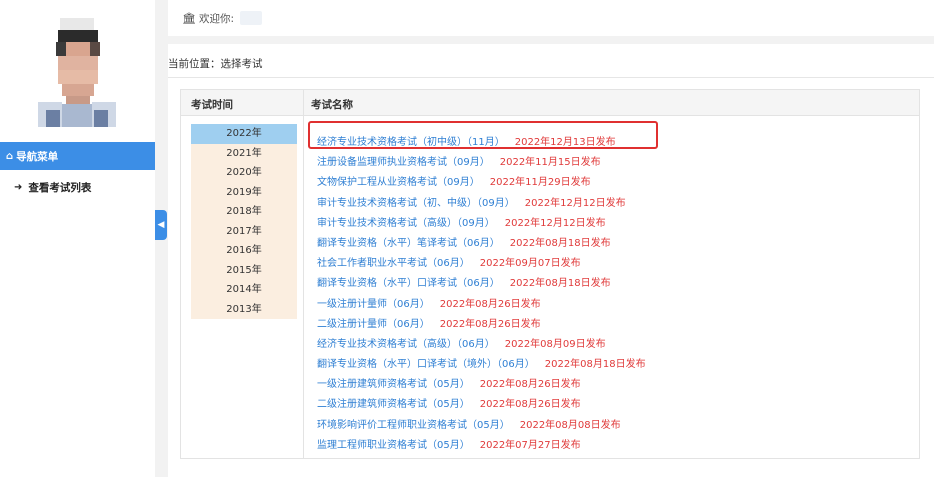 This screenshot has height=477, width=934. Describe the element at coordinates (612, 446) in the screenshot. I see `exam-list-item: 监理工程师职业资格考试（05月） 2022年07月27日发布` at that location.